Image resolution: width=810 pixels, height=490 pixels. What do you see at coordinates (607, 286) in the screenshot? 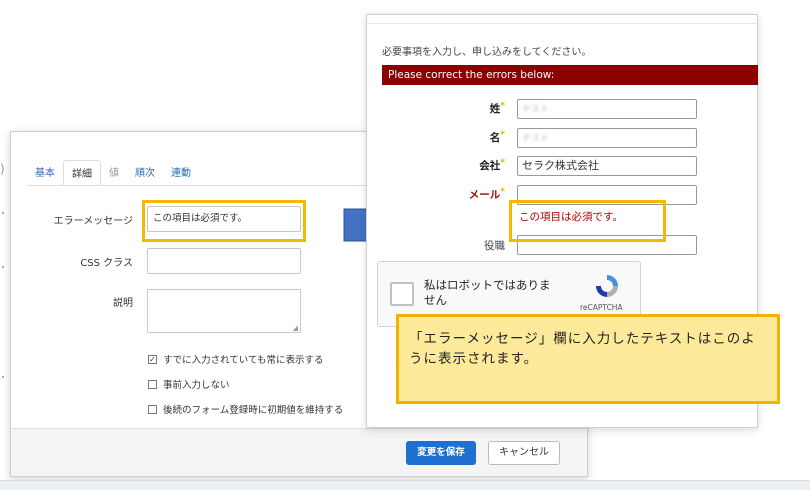
I see `recaptcha-logo-icon` at bounding box center [607, 286].